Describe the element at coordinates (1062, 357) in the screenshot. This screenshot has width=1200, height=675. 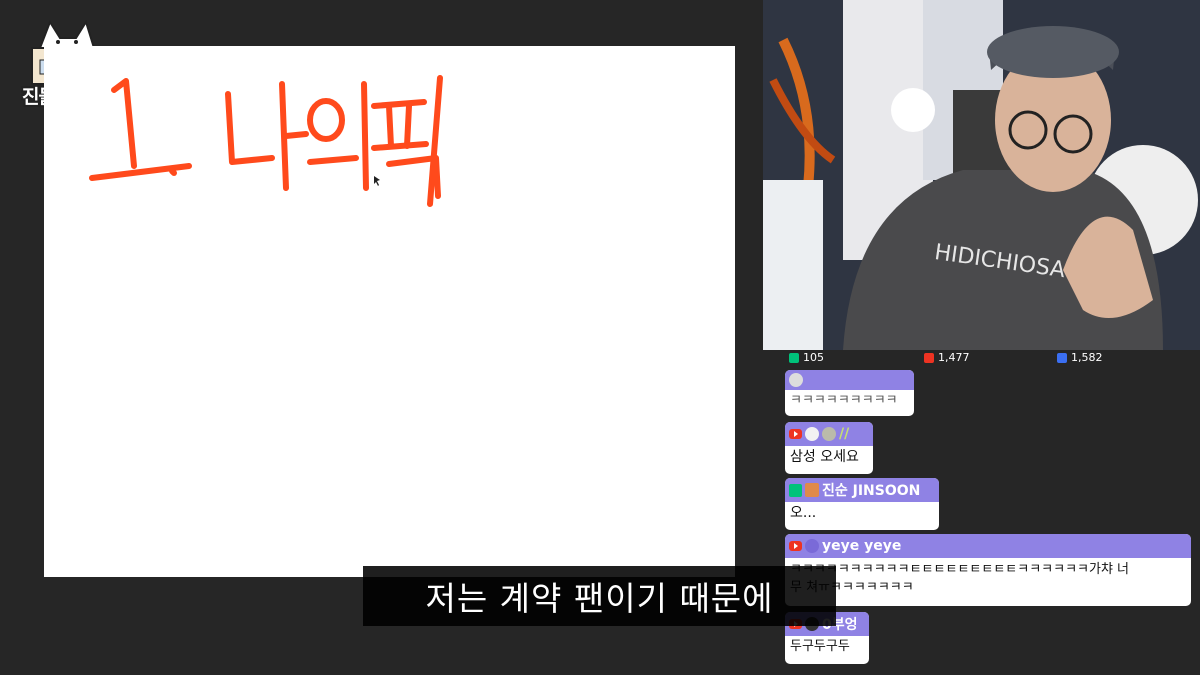
I see `soop-icon` at that location.